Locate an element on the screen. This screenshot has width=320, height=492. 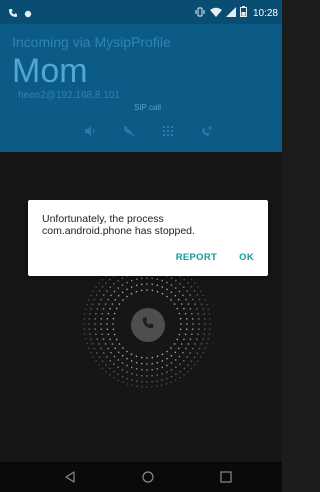
add-call-icon is located at coordinates (207, 131).